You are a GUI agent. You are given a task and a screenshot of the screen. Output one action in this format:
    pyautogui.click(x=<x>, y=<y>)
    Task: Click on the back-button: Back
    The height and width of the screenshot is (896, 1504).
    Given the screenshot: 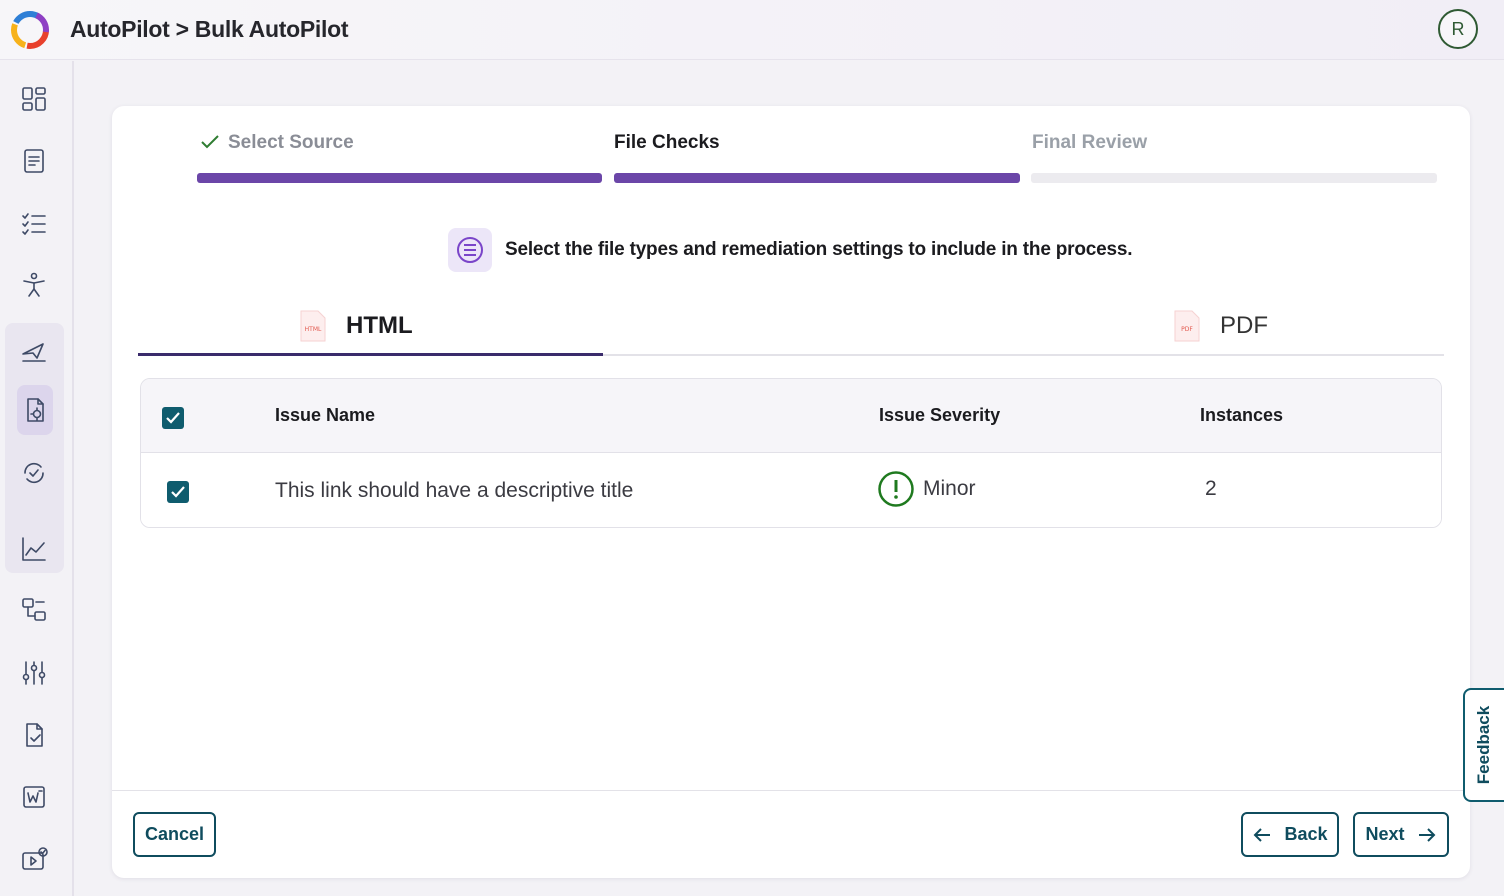 What is the action you would take?
    pyautogui.click(x=1290, y=834)
    